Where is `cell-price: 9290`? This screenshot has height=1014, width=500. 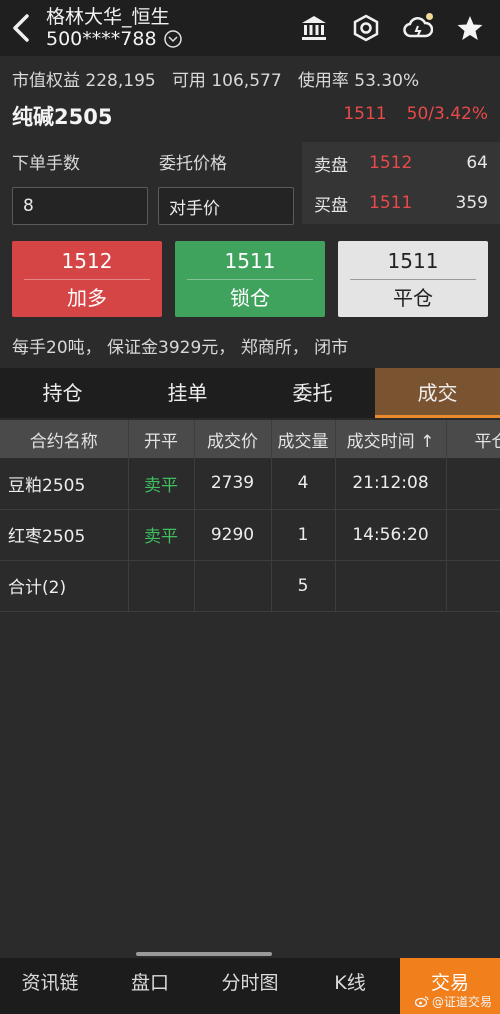 cell-price: 9290 is located at coordinates (233, 535).